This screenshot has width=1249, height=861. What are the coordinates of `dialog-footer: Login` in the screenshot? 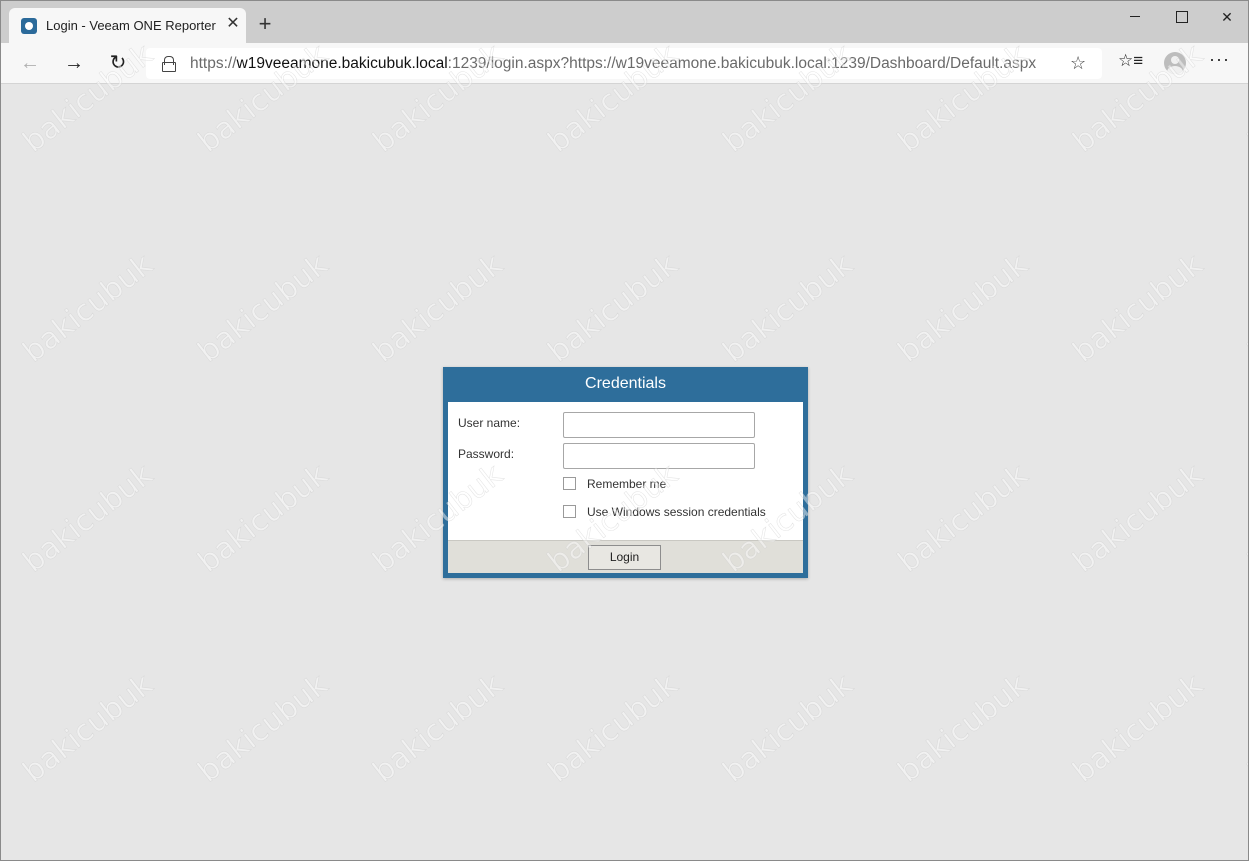 It's located at (625, 556).